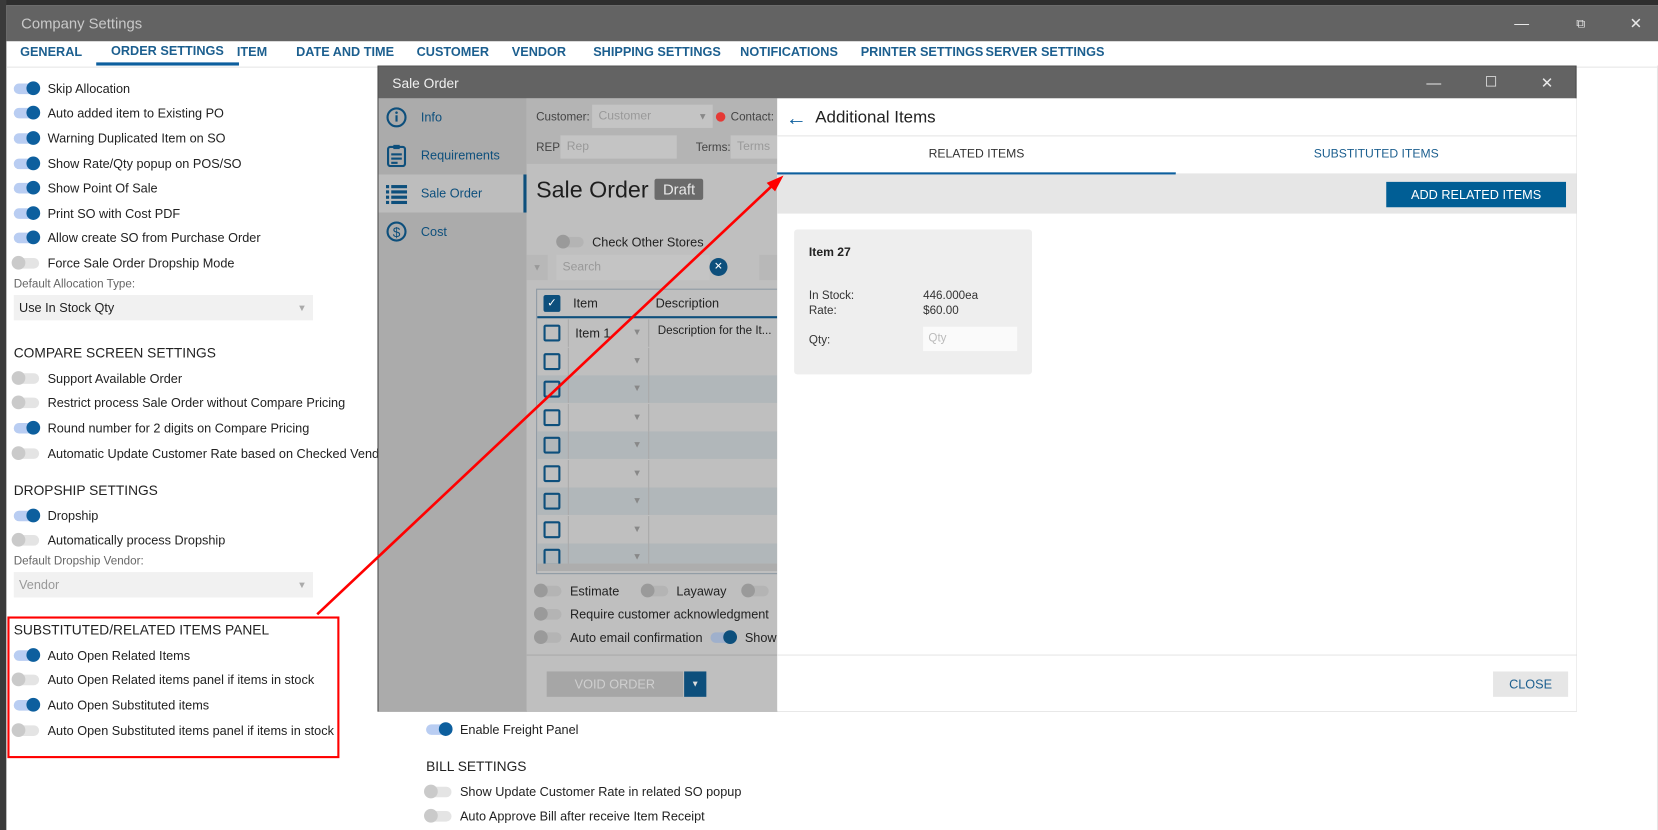 This screenshot has width=1658, height=830. What do you see at coordinates (608, 333) in the screenshot?
I see `item-cell: Item 1 ▼` at bounding box center [608, 333].